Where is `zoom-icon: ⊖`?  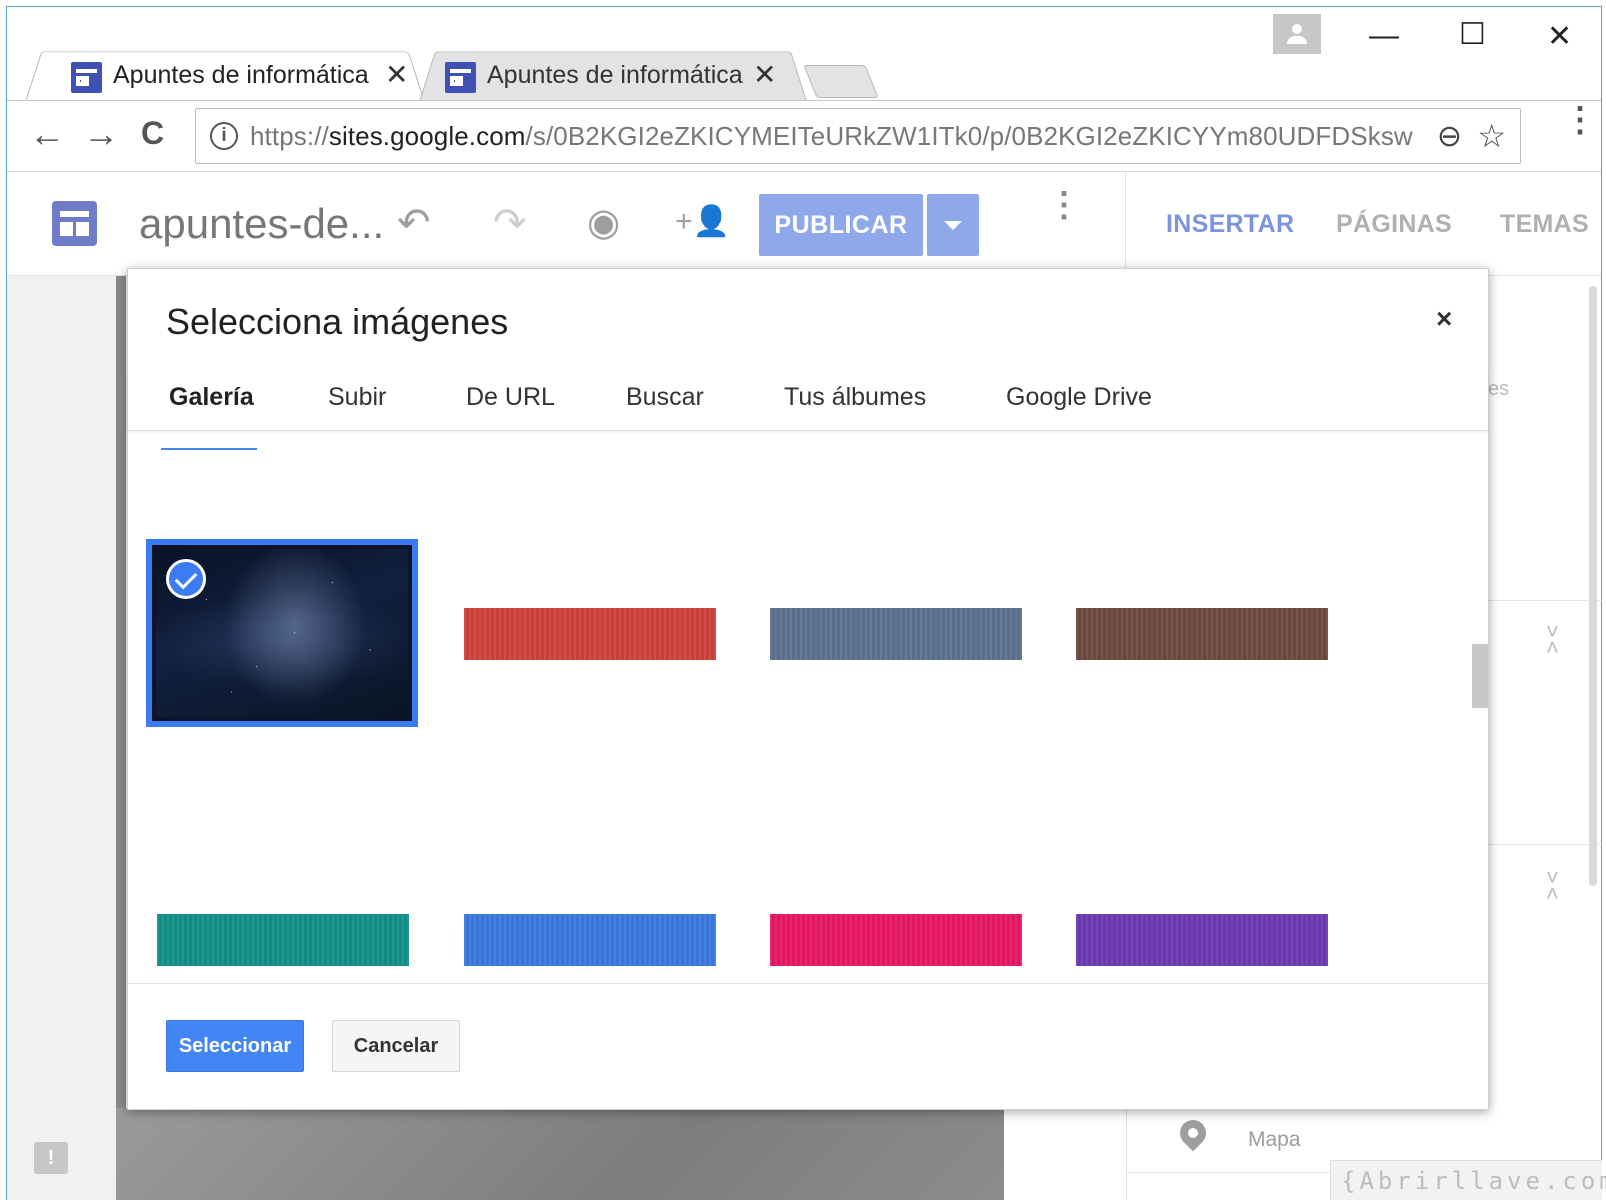 zoom-icon: ⊖ is located at coordinates (1449, 136).